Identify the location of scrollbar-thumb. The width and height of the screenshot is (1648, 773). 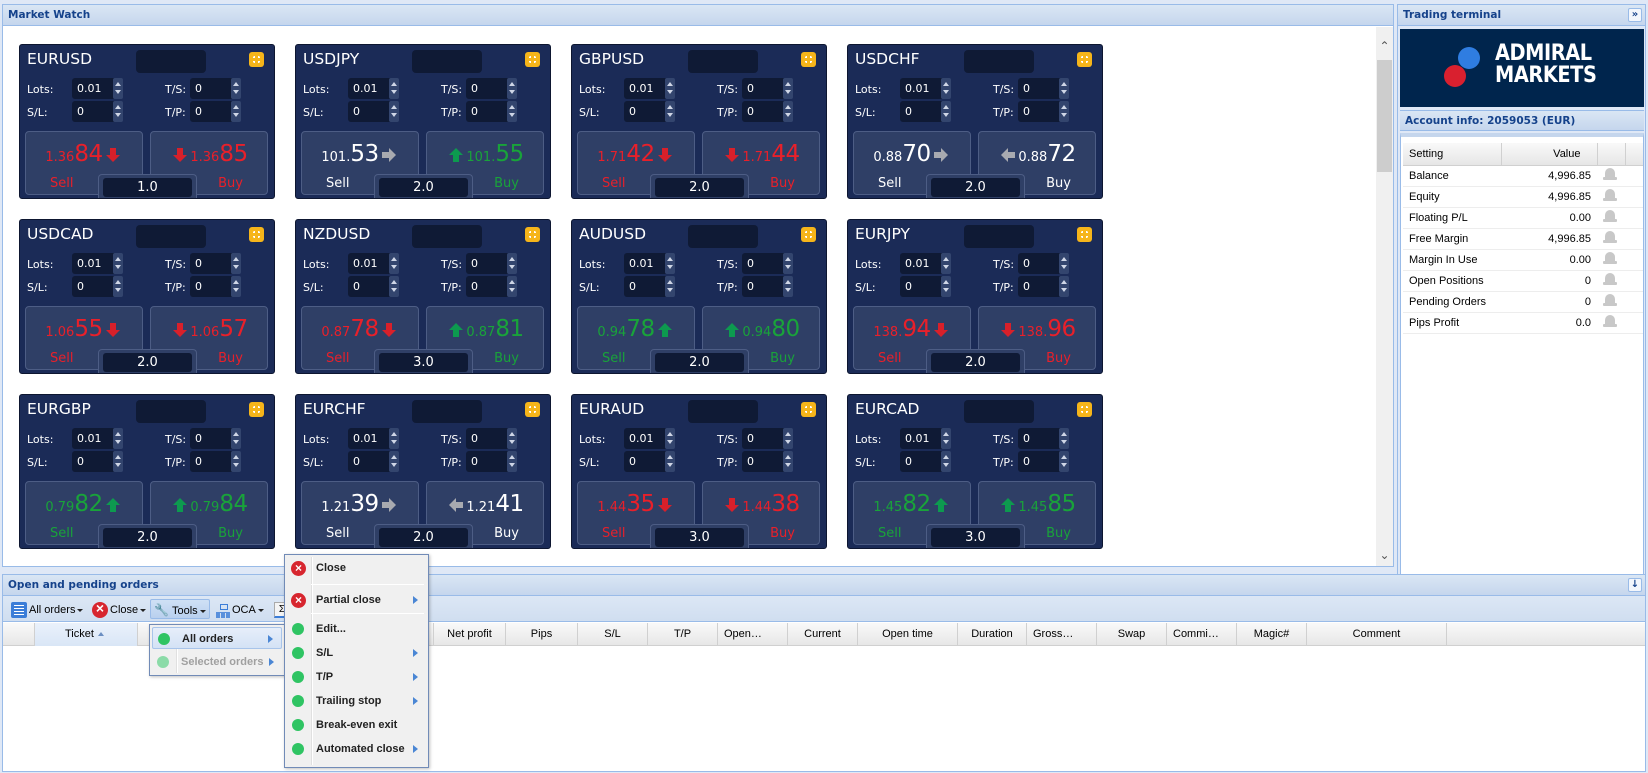
(1384, 116).